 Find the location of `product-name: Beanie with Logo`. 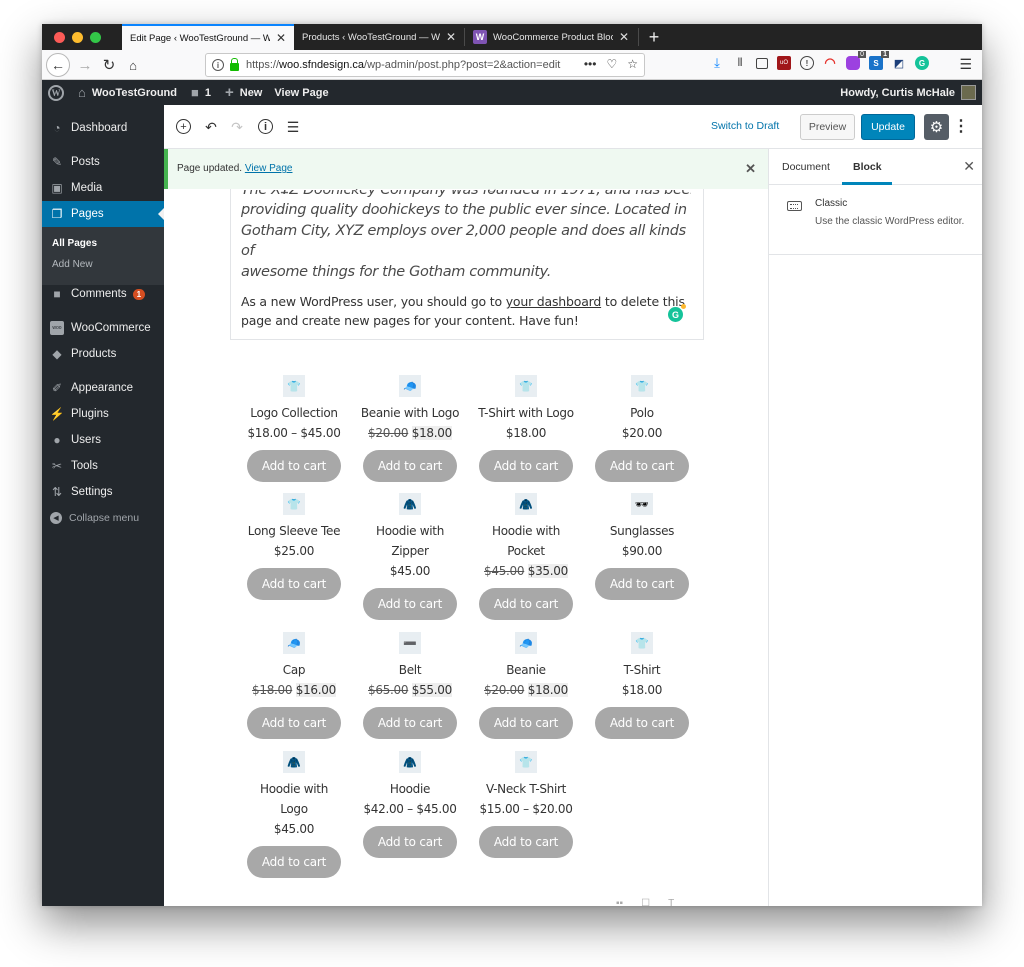

product-name: Beanie with Logo is located at coordinates (410, 413).